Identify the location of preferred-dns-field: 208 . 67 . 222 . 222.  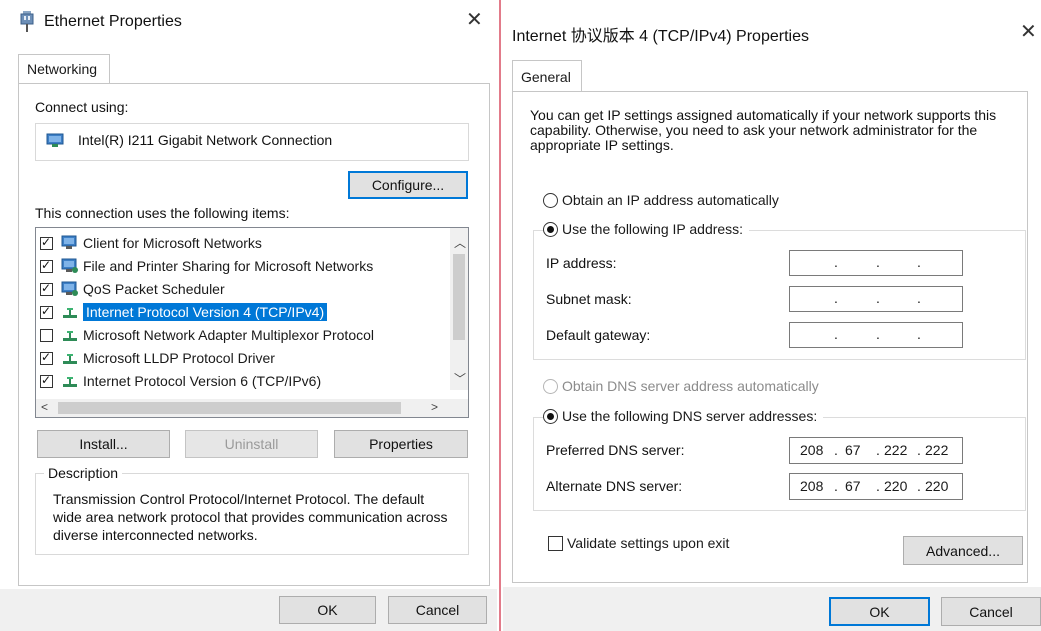
(876, 450).